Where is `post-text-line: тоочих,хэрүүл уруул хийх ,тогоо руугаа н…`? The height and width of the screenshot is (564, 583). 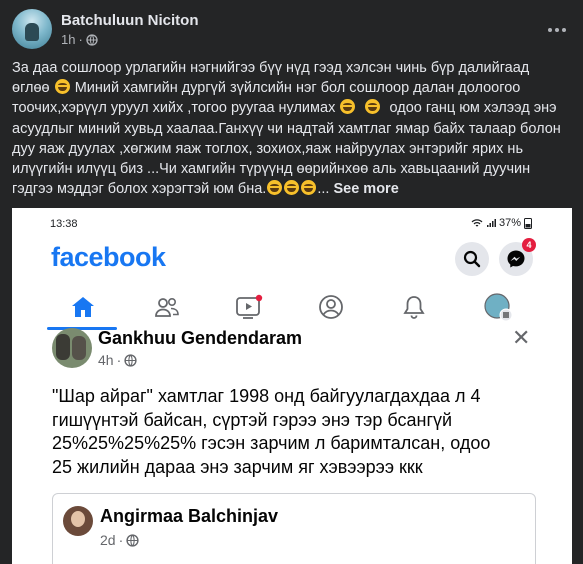 post-text-line: тоочих,хэрүүл уруул хийх ,тогоо руугаа н… is located at coordinates (284, 108).